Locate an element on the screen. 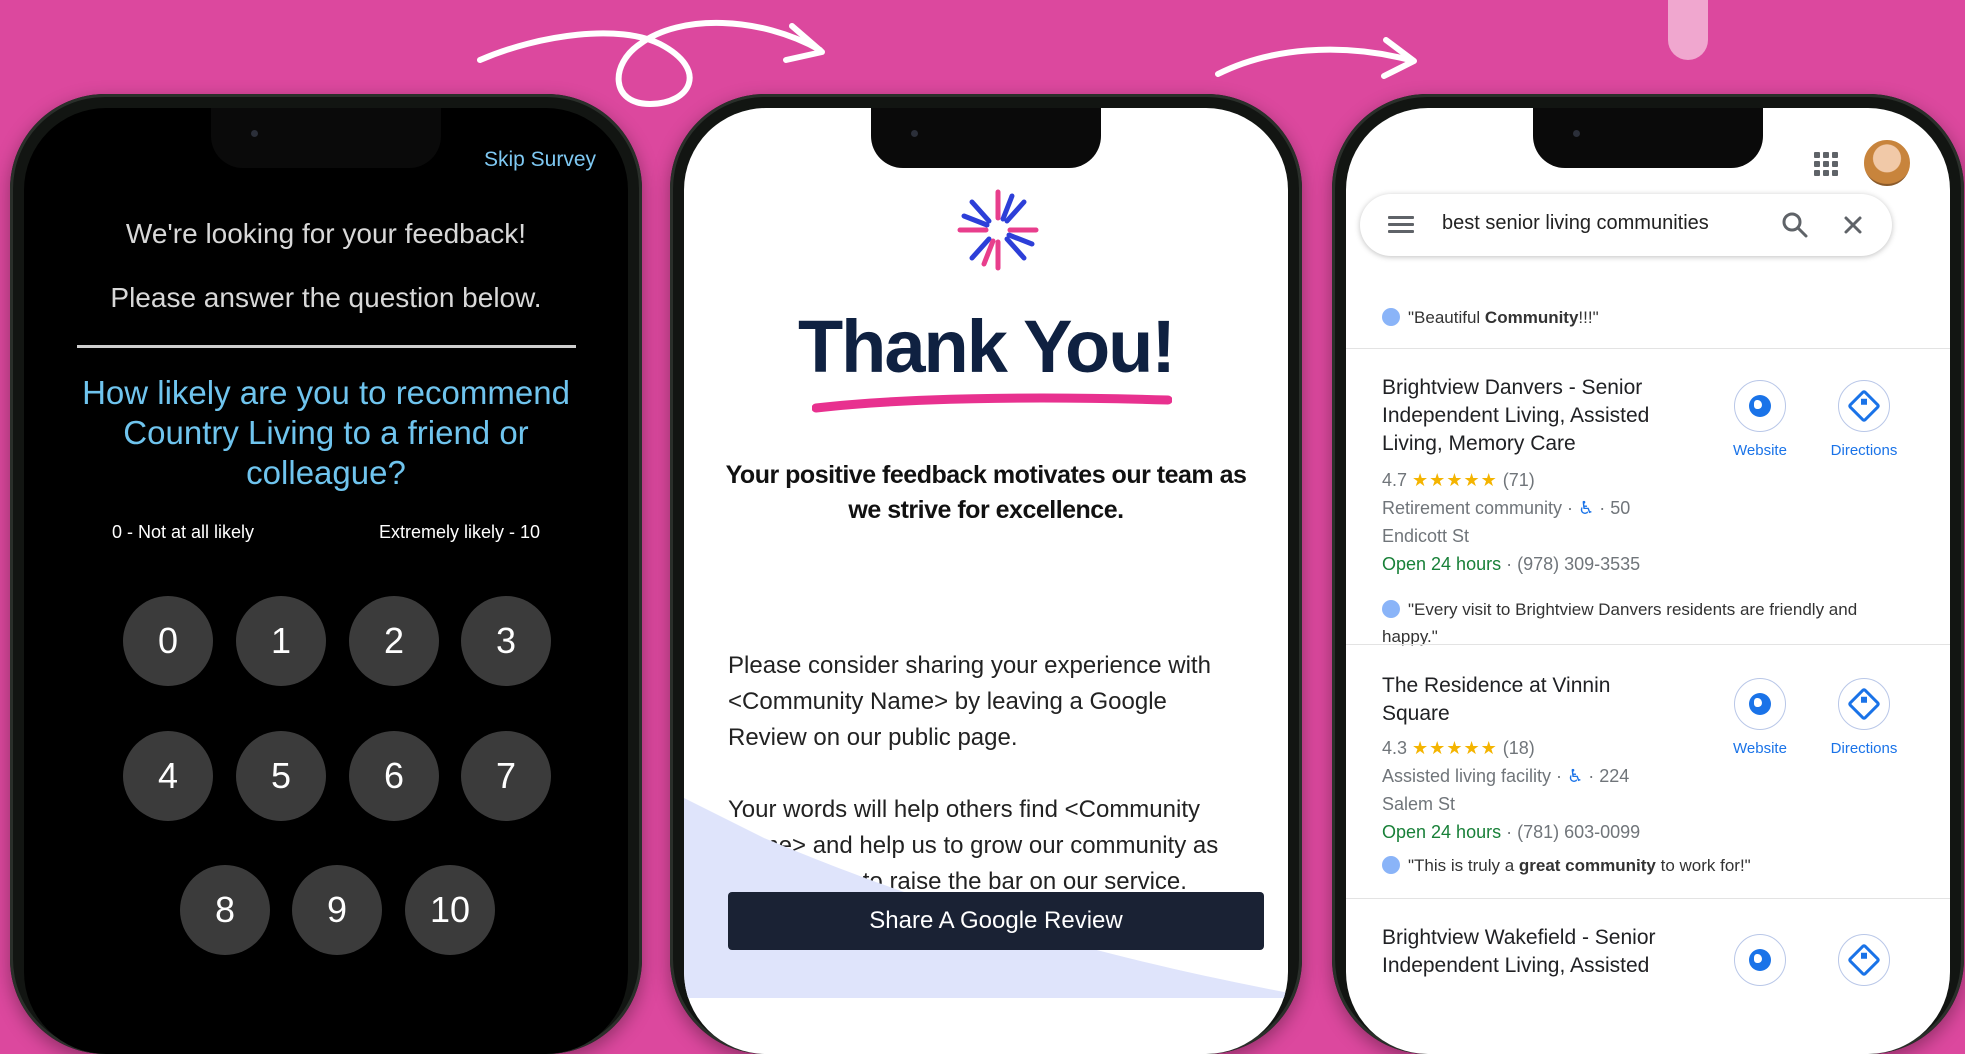 This screenshot has width=1965, height=1054. address-line: Salem St is located at coordinates (1419, 804).